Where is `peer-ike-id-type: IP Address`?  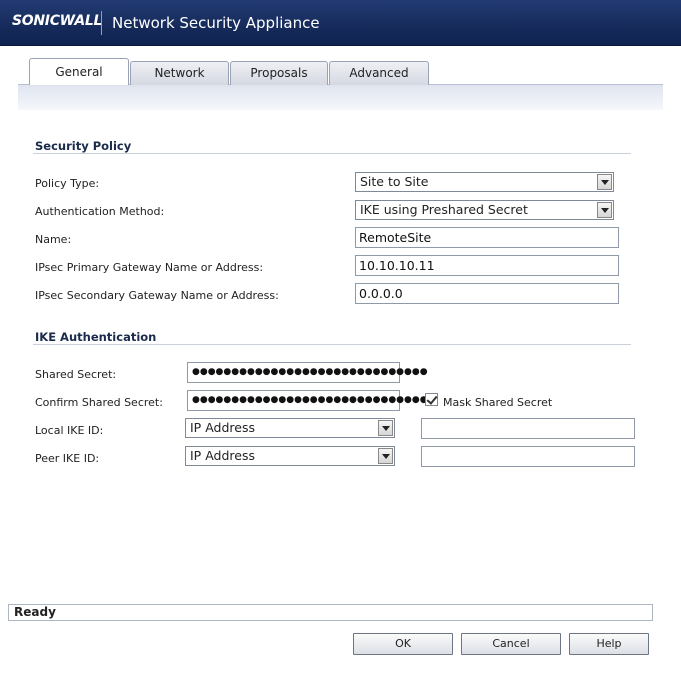
peer-ike-id-type: IP Address is located at coordinates (222, 455).